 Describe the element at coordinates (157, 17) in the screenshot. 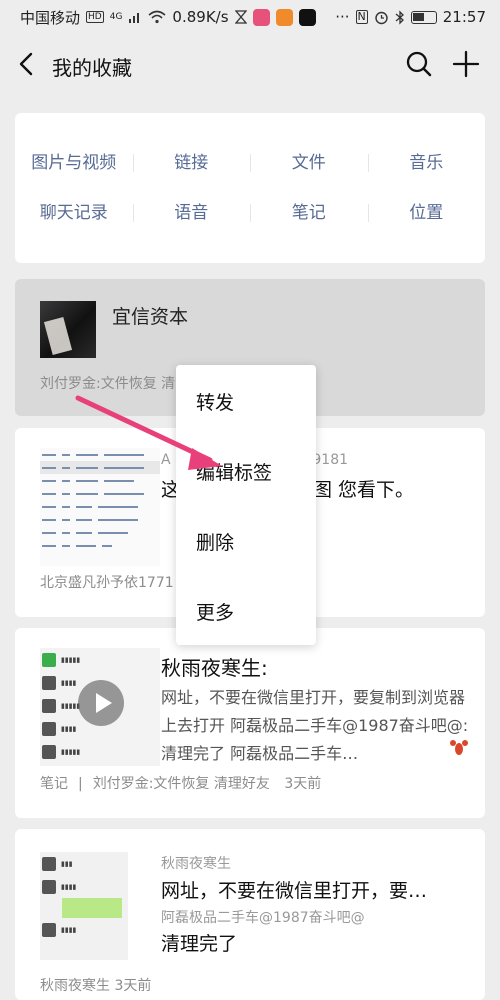

I see `wifi-icon` at that location.